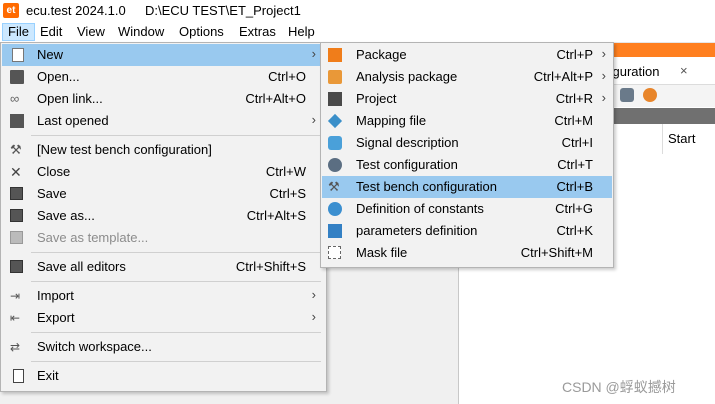  Describe the element at coordinates (56, 317) in the screenshot. I see `menu-item-label: Export` at that location.